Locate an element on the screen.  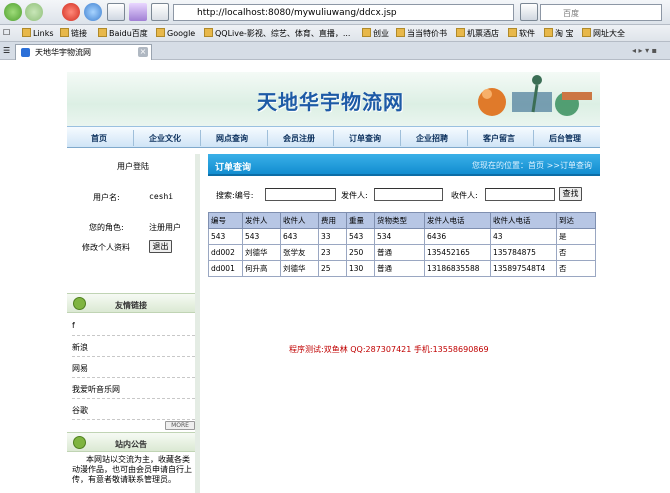
home-icon is located at coordinates (116, 12).